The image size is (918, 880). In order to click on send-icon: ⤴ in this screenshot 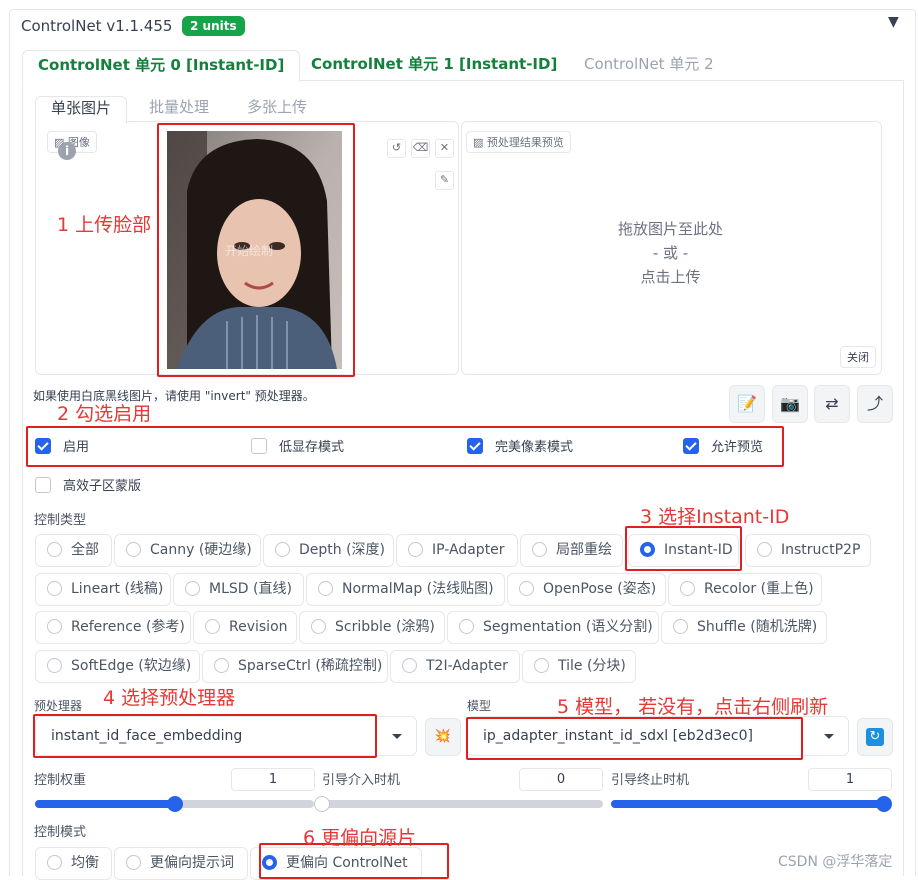, I will do `click(875, 404)`.